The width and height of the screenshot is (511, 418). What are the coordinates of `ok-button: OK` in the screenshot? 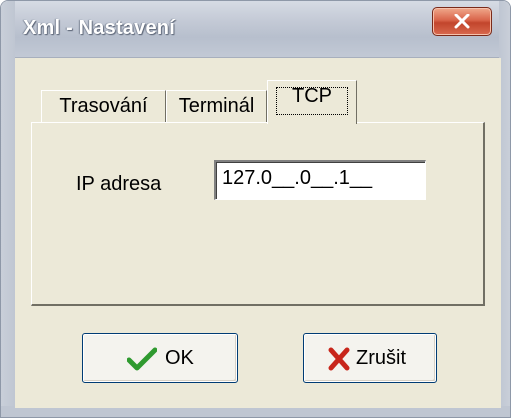 It's located at (160, 358).